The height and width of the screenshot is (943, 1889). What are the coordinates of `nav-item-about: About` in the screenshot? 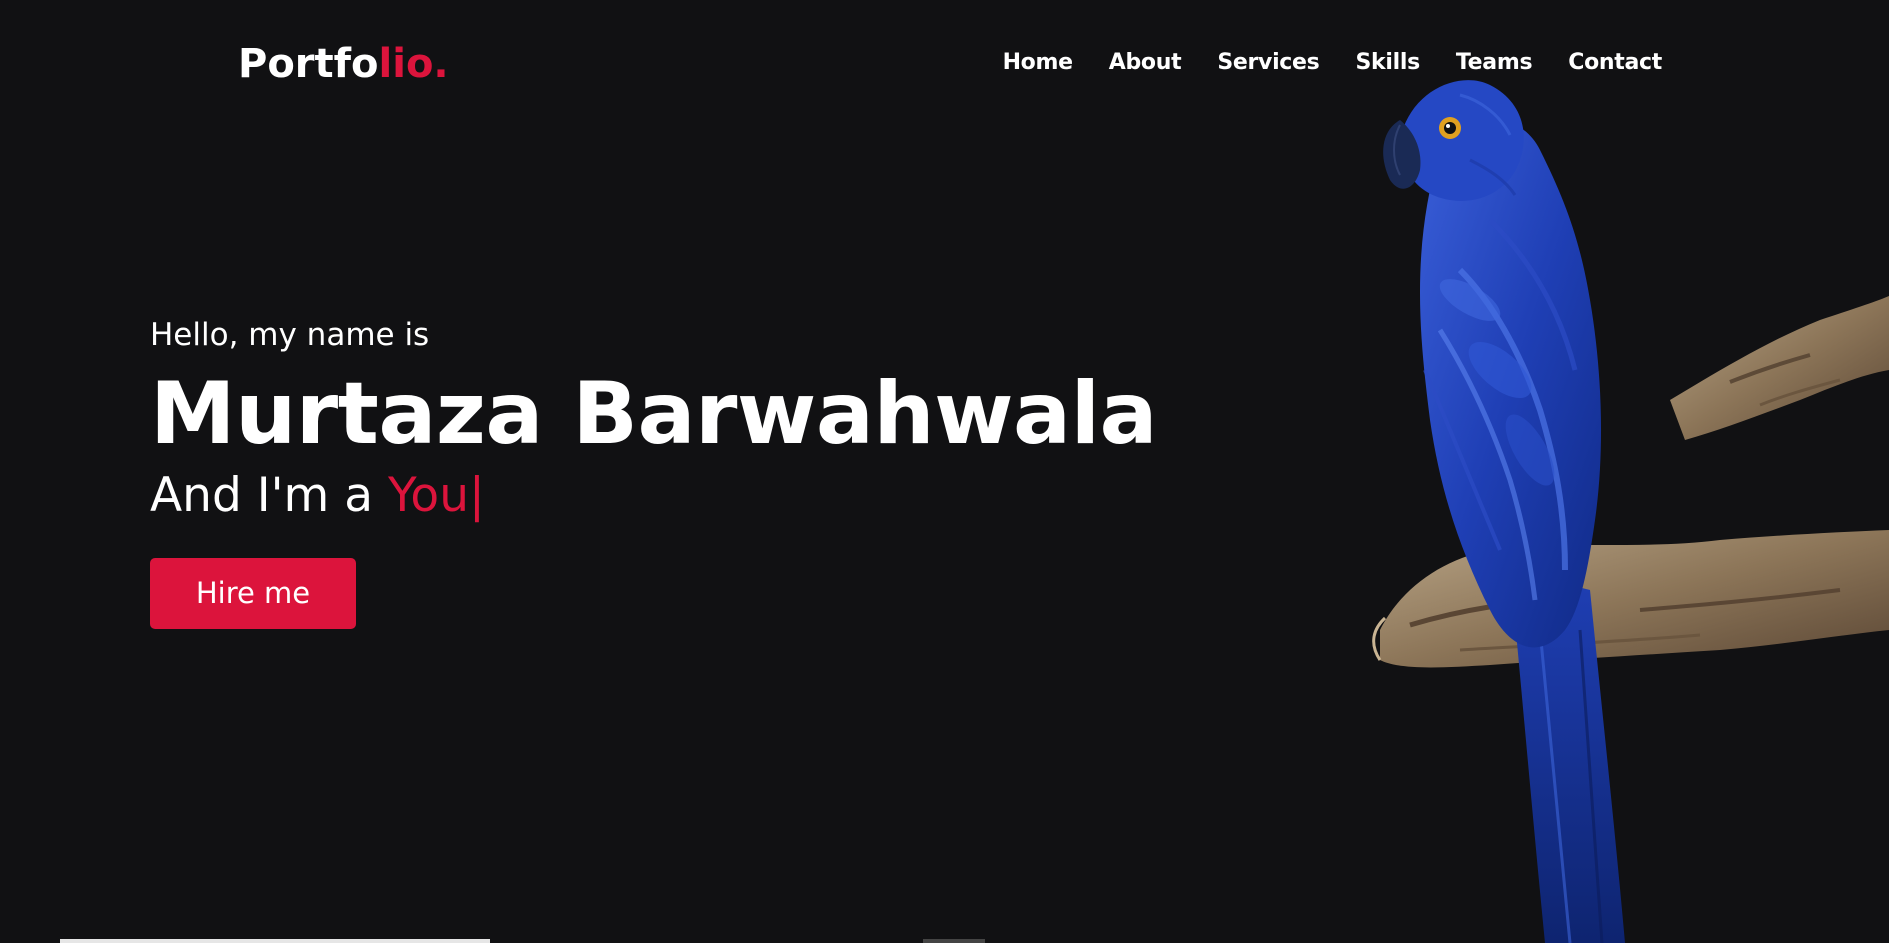 It's located at (1145, 63).